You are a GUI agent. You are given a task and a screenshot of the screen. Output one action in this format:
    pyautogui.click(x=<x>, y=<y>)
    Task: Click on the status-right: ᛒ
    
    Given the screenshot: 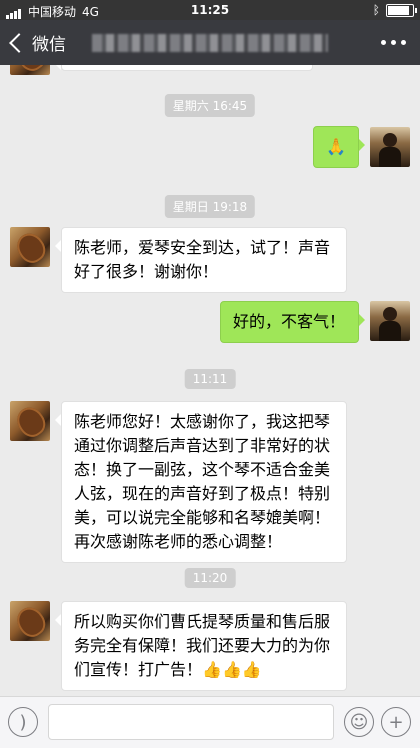 What is the action you would take?
    pyautogui.click(x=394, y=10)
    